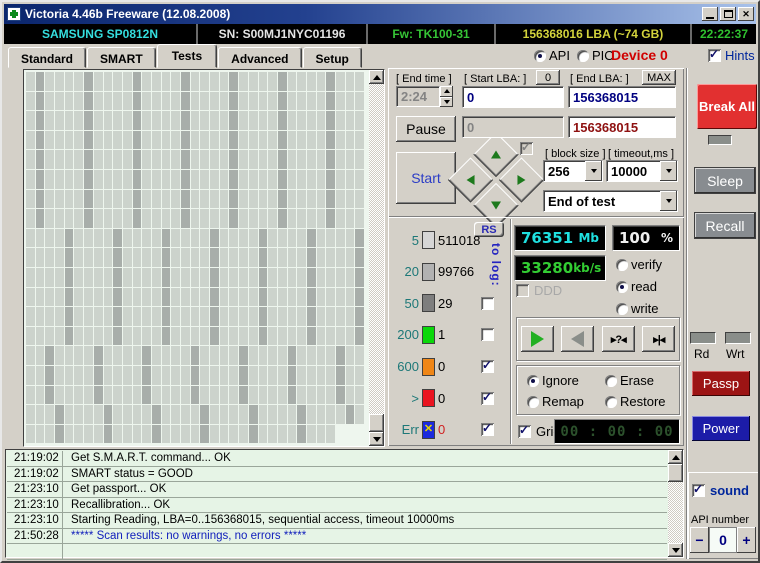  I want to click on tab-setup: Setup, so click(332, 57).